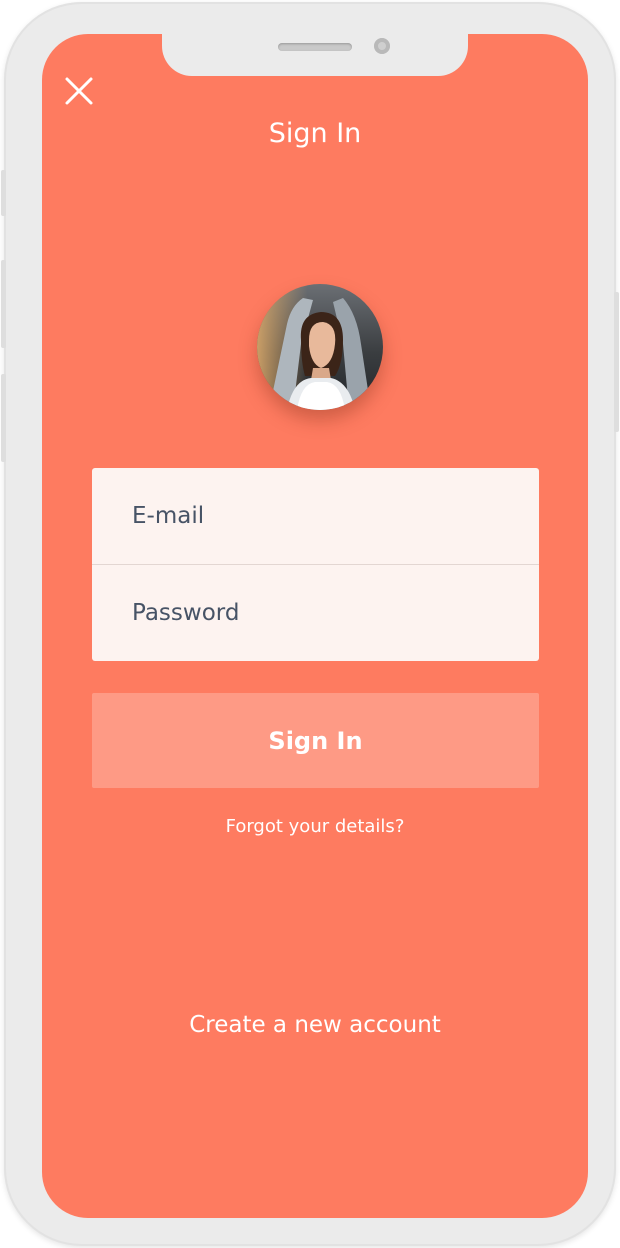 The height and width of the screenshot is (1248, 620). What do you see at coordinates (315, 826) in the screenshot?
I see `forgot-details-link: Forgot your details?` at bounding box center [315, 826].